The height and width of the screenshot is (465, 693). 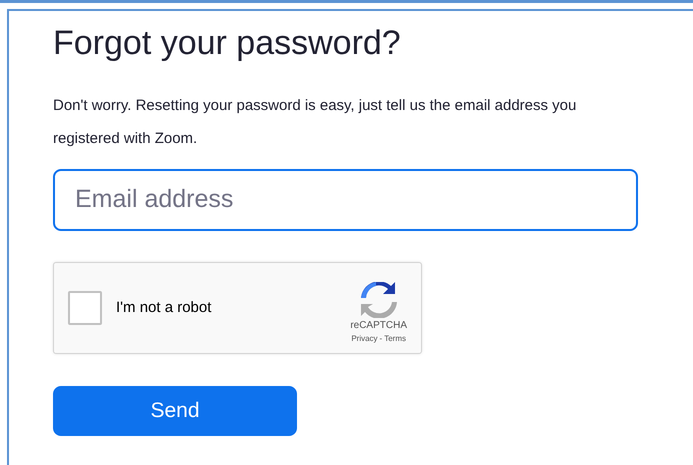 I want to click on page-title: Forgot your password?, so click(x=227, y=43).